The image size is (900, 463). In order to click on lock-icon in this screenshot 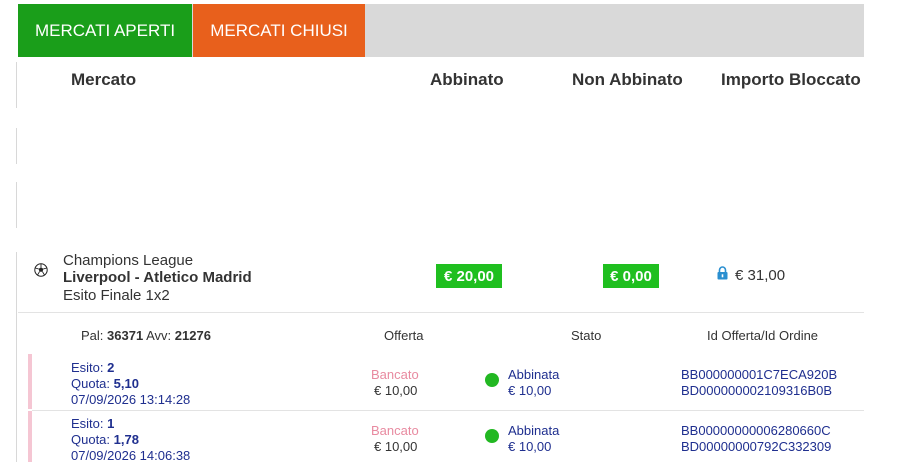, I will do `click(722, 273)`.